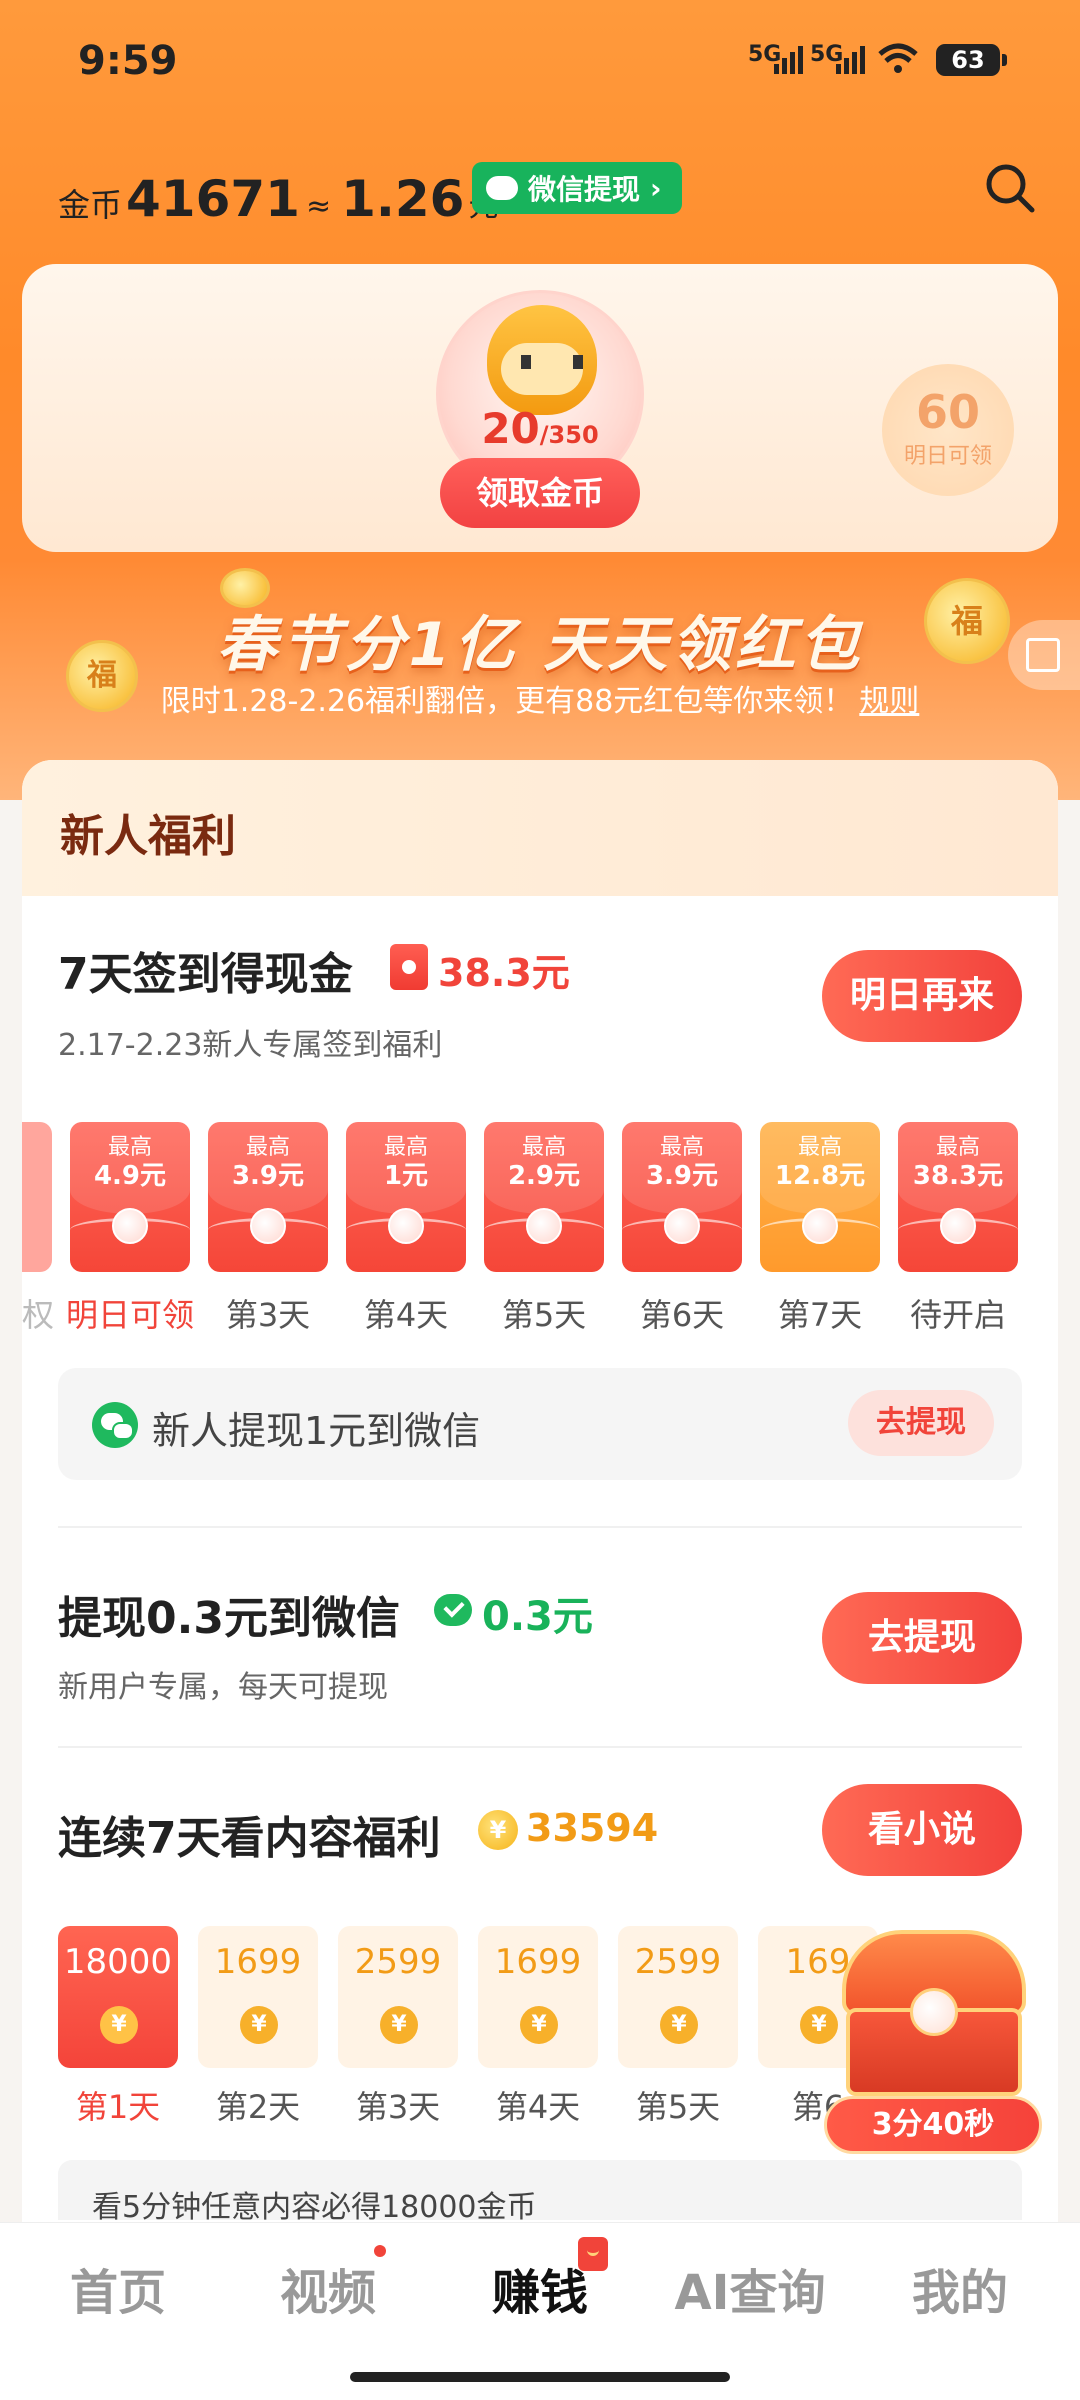  What do you see at coordinates (540, 645) in the screenshot?
I see `festival-title: 春节分1亿 天天领红包` at bounding box center [540, 645].